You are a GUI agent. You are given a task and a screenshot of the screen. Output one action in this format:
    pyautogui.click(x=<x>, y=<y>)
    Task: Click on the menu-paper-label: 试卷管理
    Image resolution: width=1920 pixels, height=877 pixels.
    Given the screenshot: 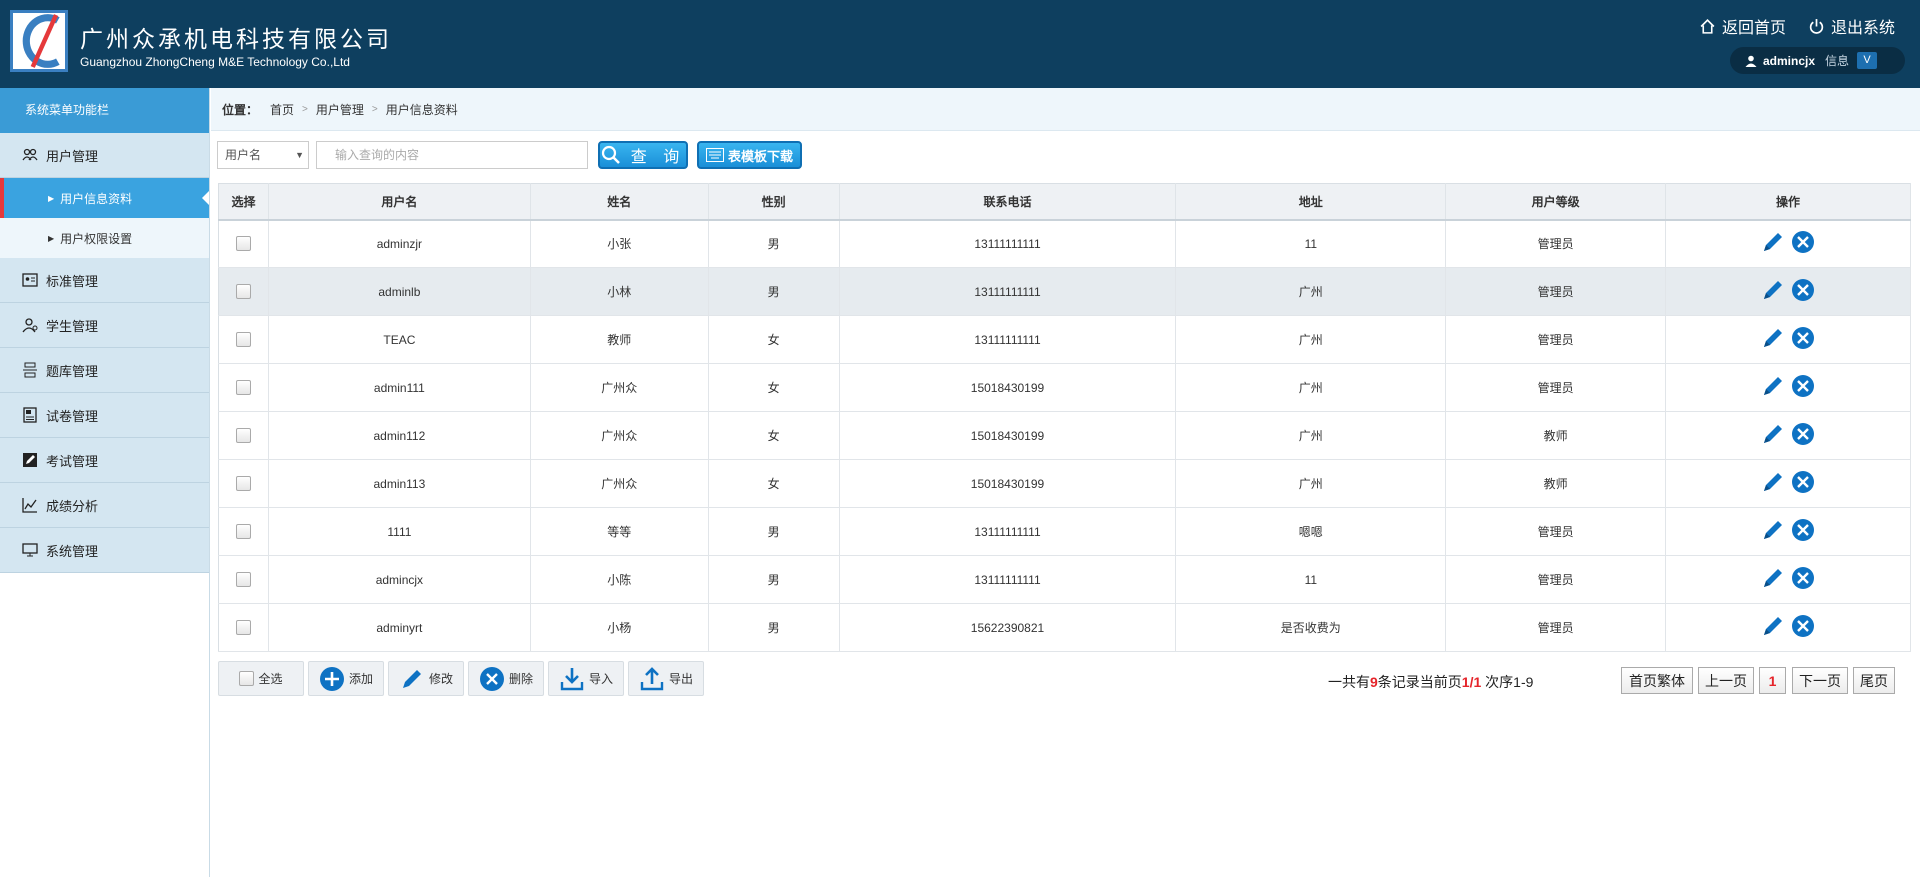 What is the action you would take?
    pyautogui.click(x=72, y=416)
    